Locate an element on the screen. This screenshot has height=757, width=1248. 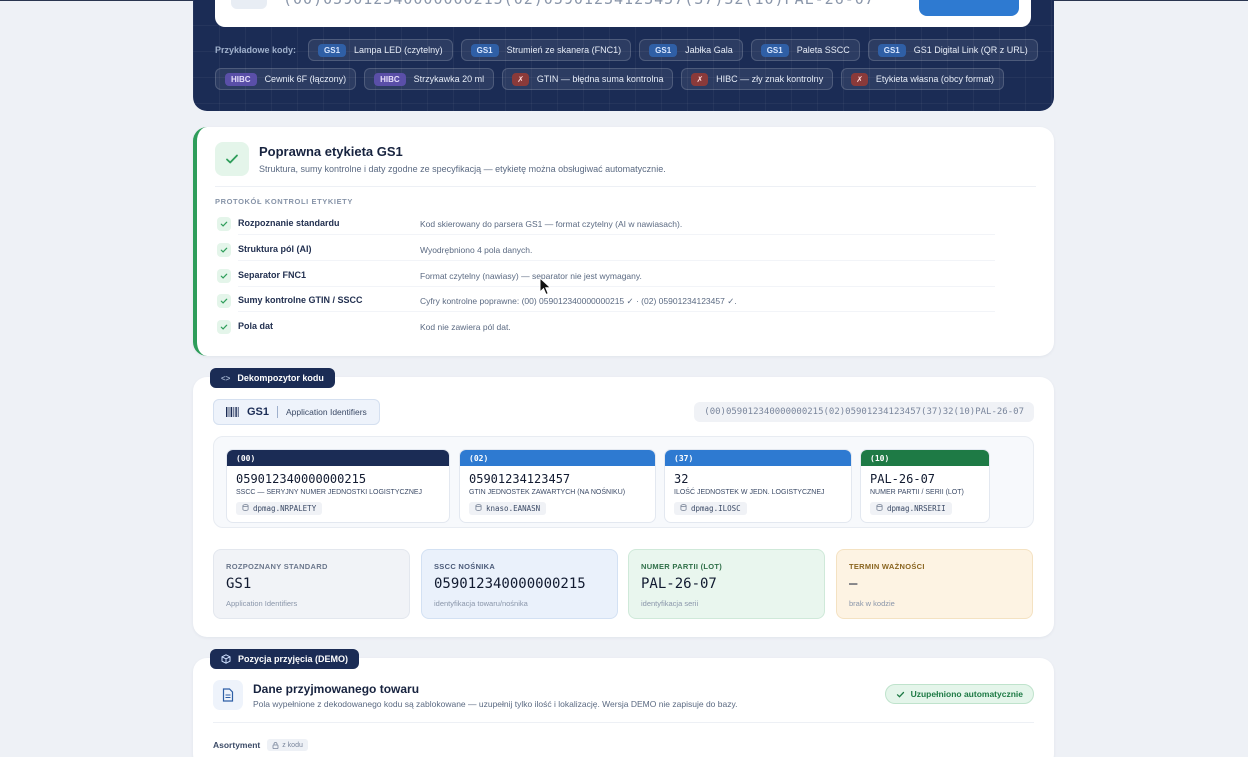
example-chip: GS1 Lampa LED (czytelny) is located at coordinates (380, 50).